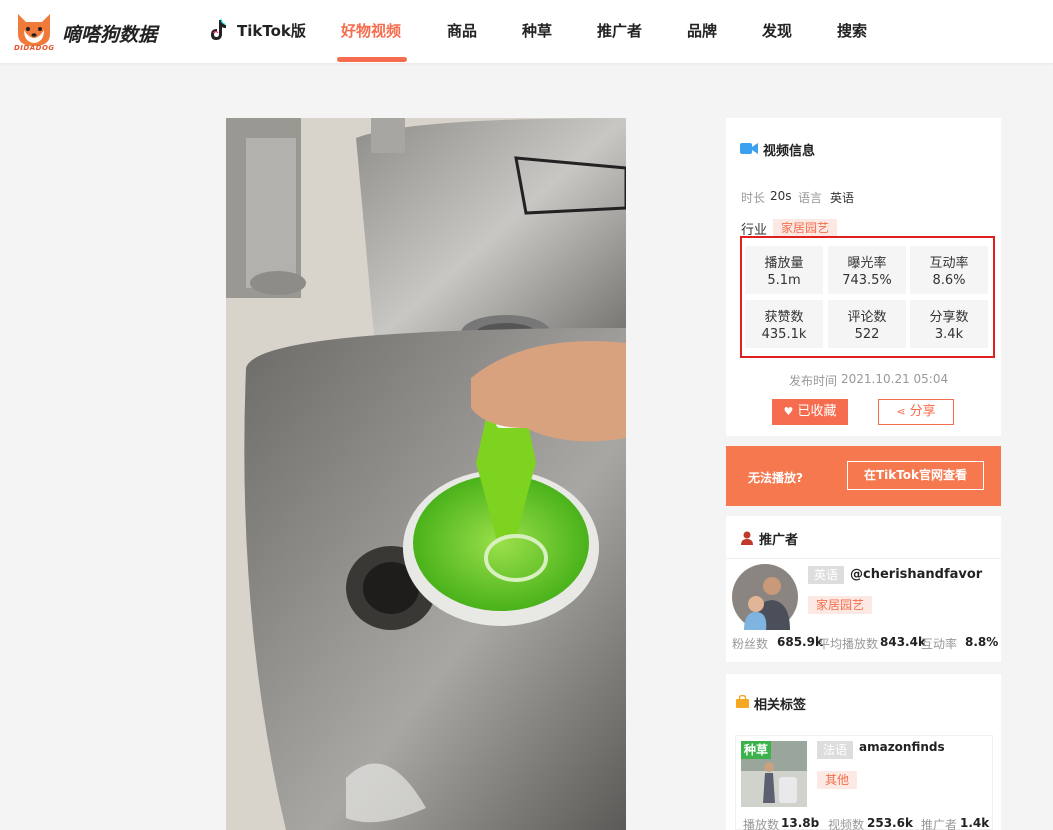 This screenshot has height=830, width=1053. I want to click on stat-label: 分享数, so click(949, 317).